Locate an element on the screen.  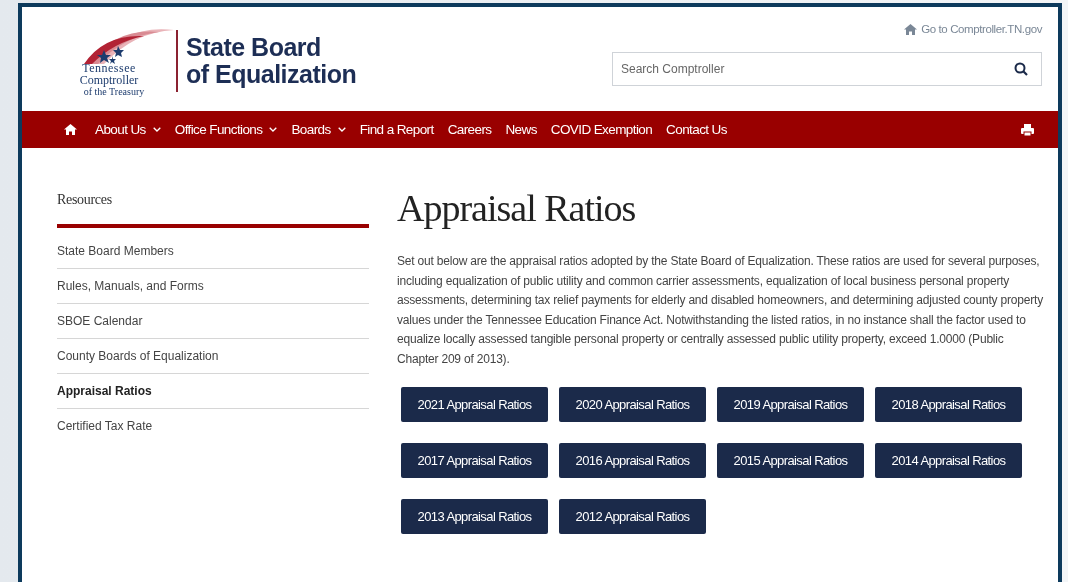
logo-text: Comptroller is located at coordinates (109, 80).